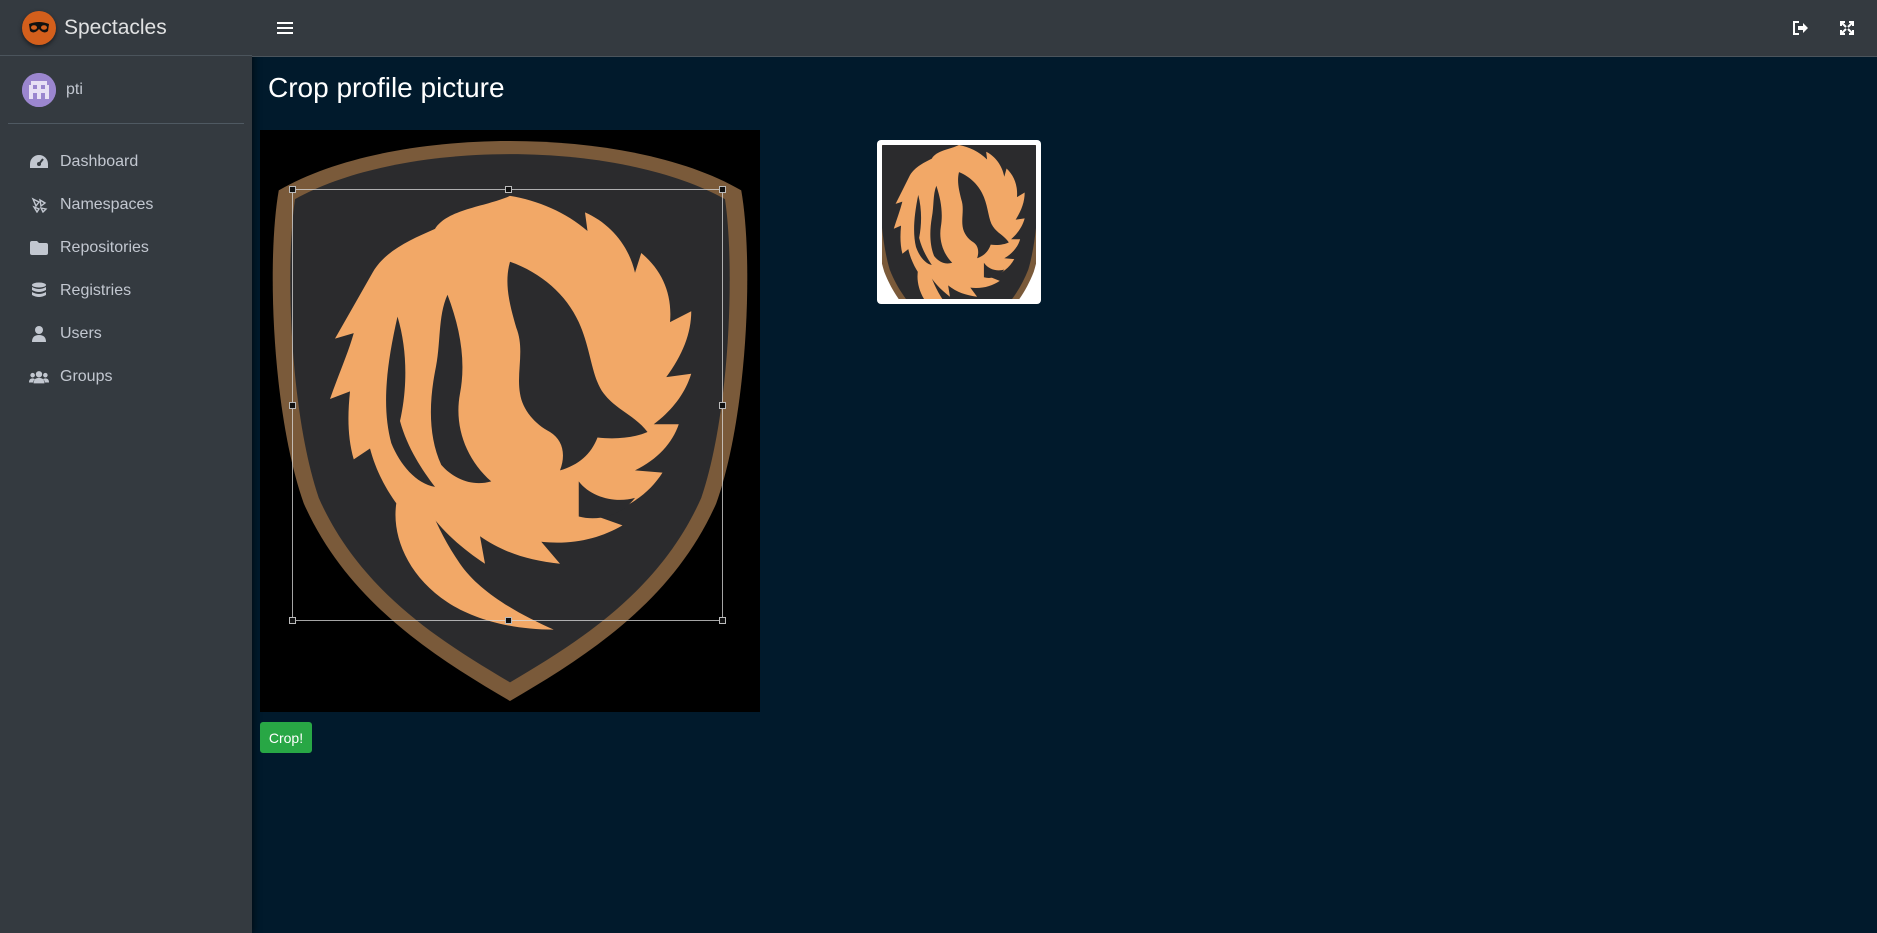  I want to click on fullscreen-icon, so click(1847, 28).